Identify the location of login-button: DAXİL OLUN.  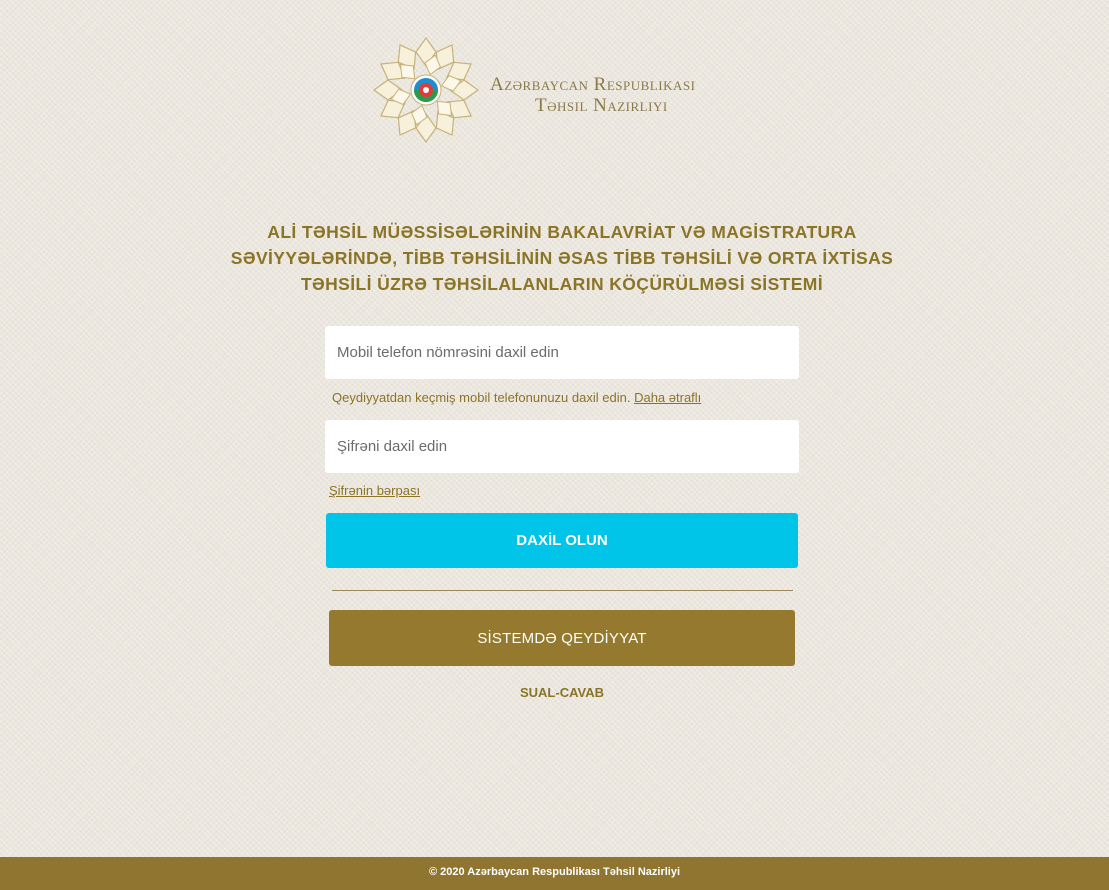
(562, 540).